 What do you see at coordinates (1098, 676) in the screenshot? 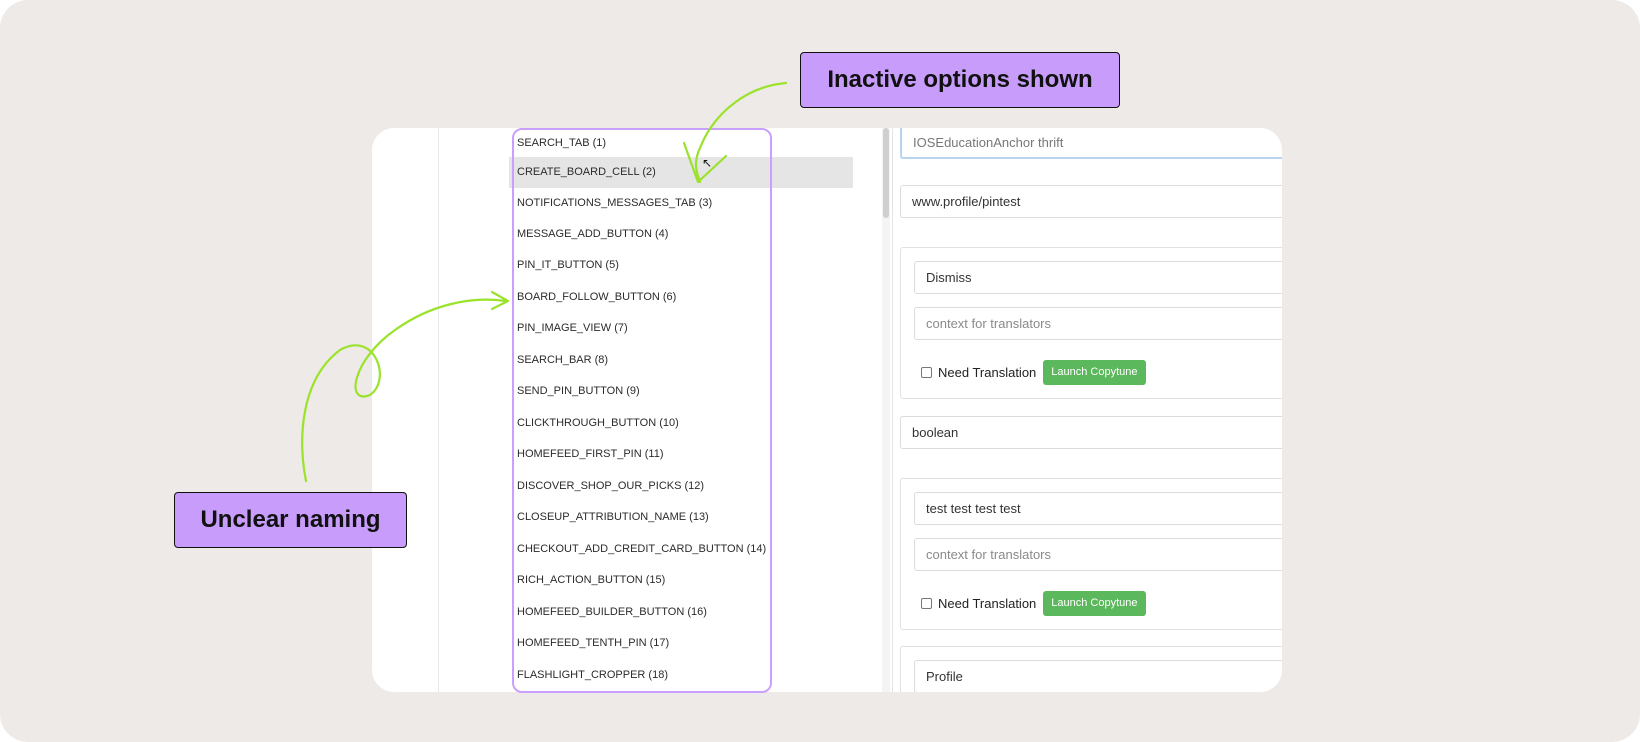
I see `string-value-input: Profile` at bounding box center [1098, 676].